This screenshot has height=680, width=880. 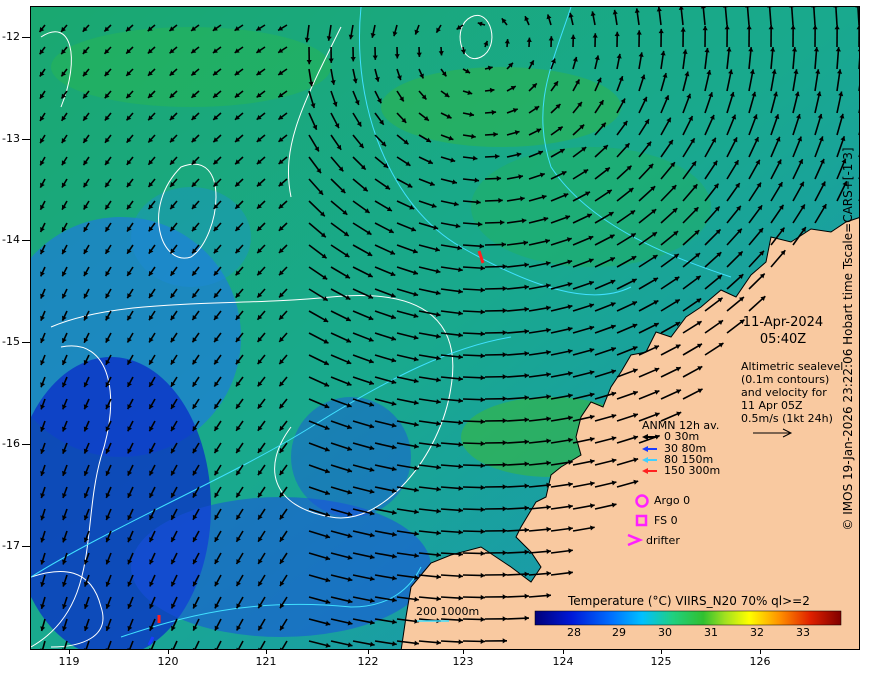 I want to click on colorbar-tick: 31, so click(x=711, y=632).